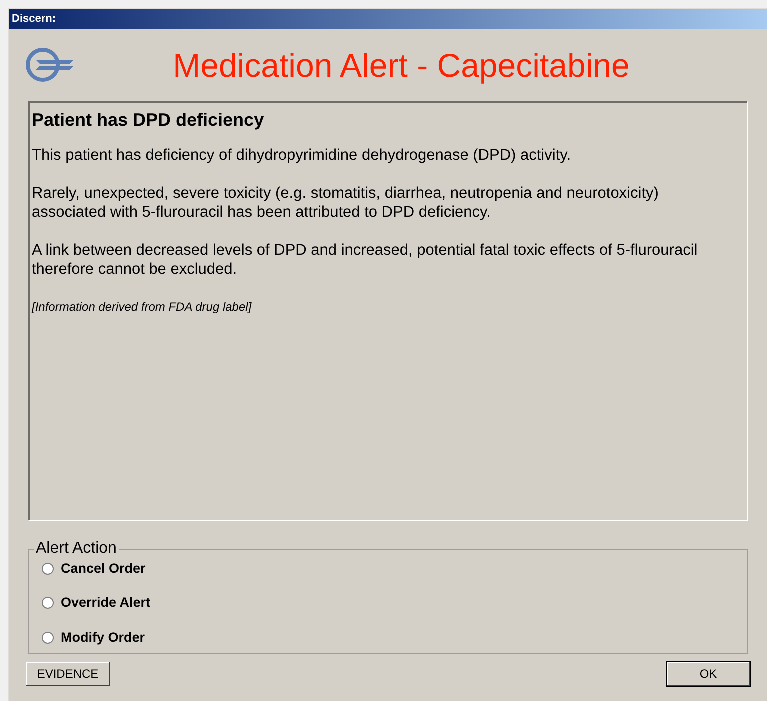  I want to click on message-paragraph: This patient has deficiency of dihydropyrimidine dehydrogenase (DPD) activity., so click(302, 155).